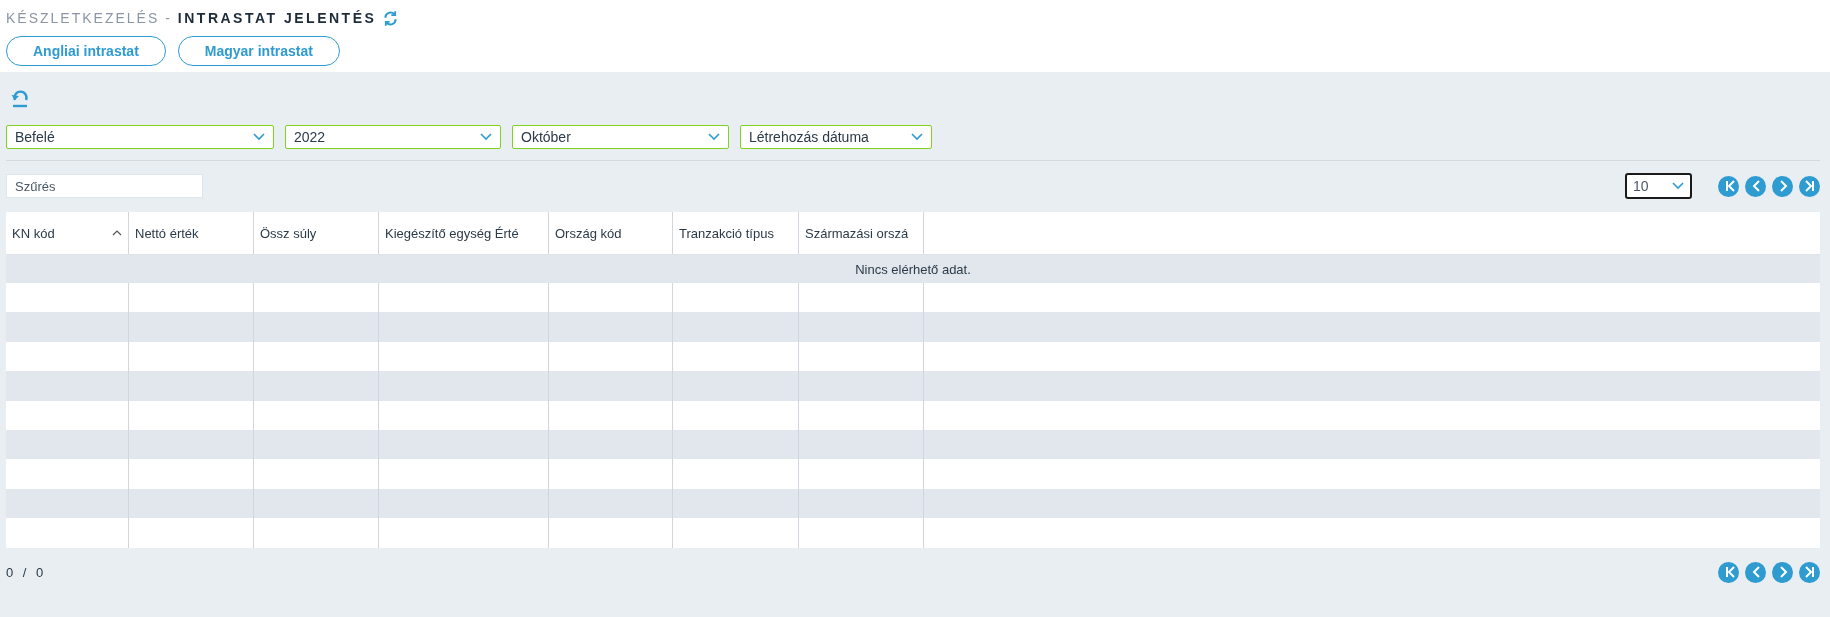  Describe the element at coordinates (464, 233) in the screenshot. I see `column-header: Kiegészítő egység Érté` at that location.